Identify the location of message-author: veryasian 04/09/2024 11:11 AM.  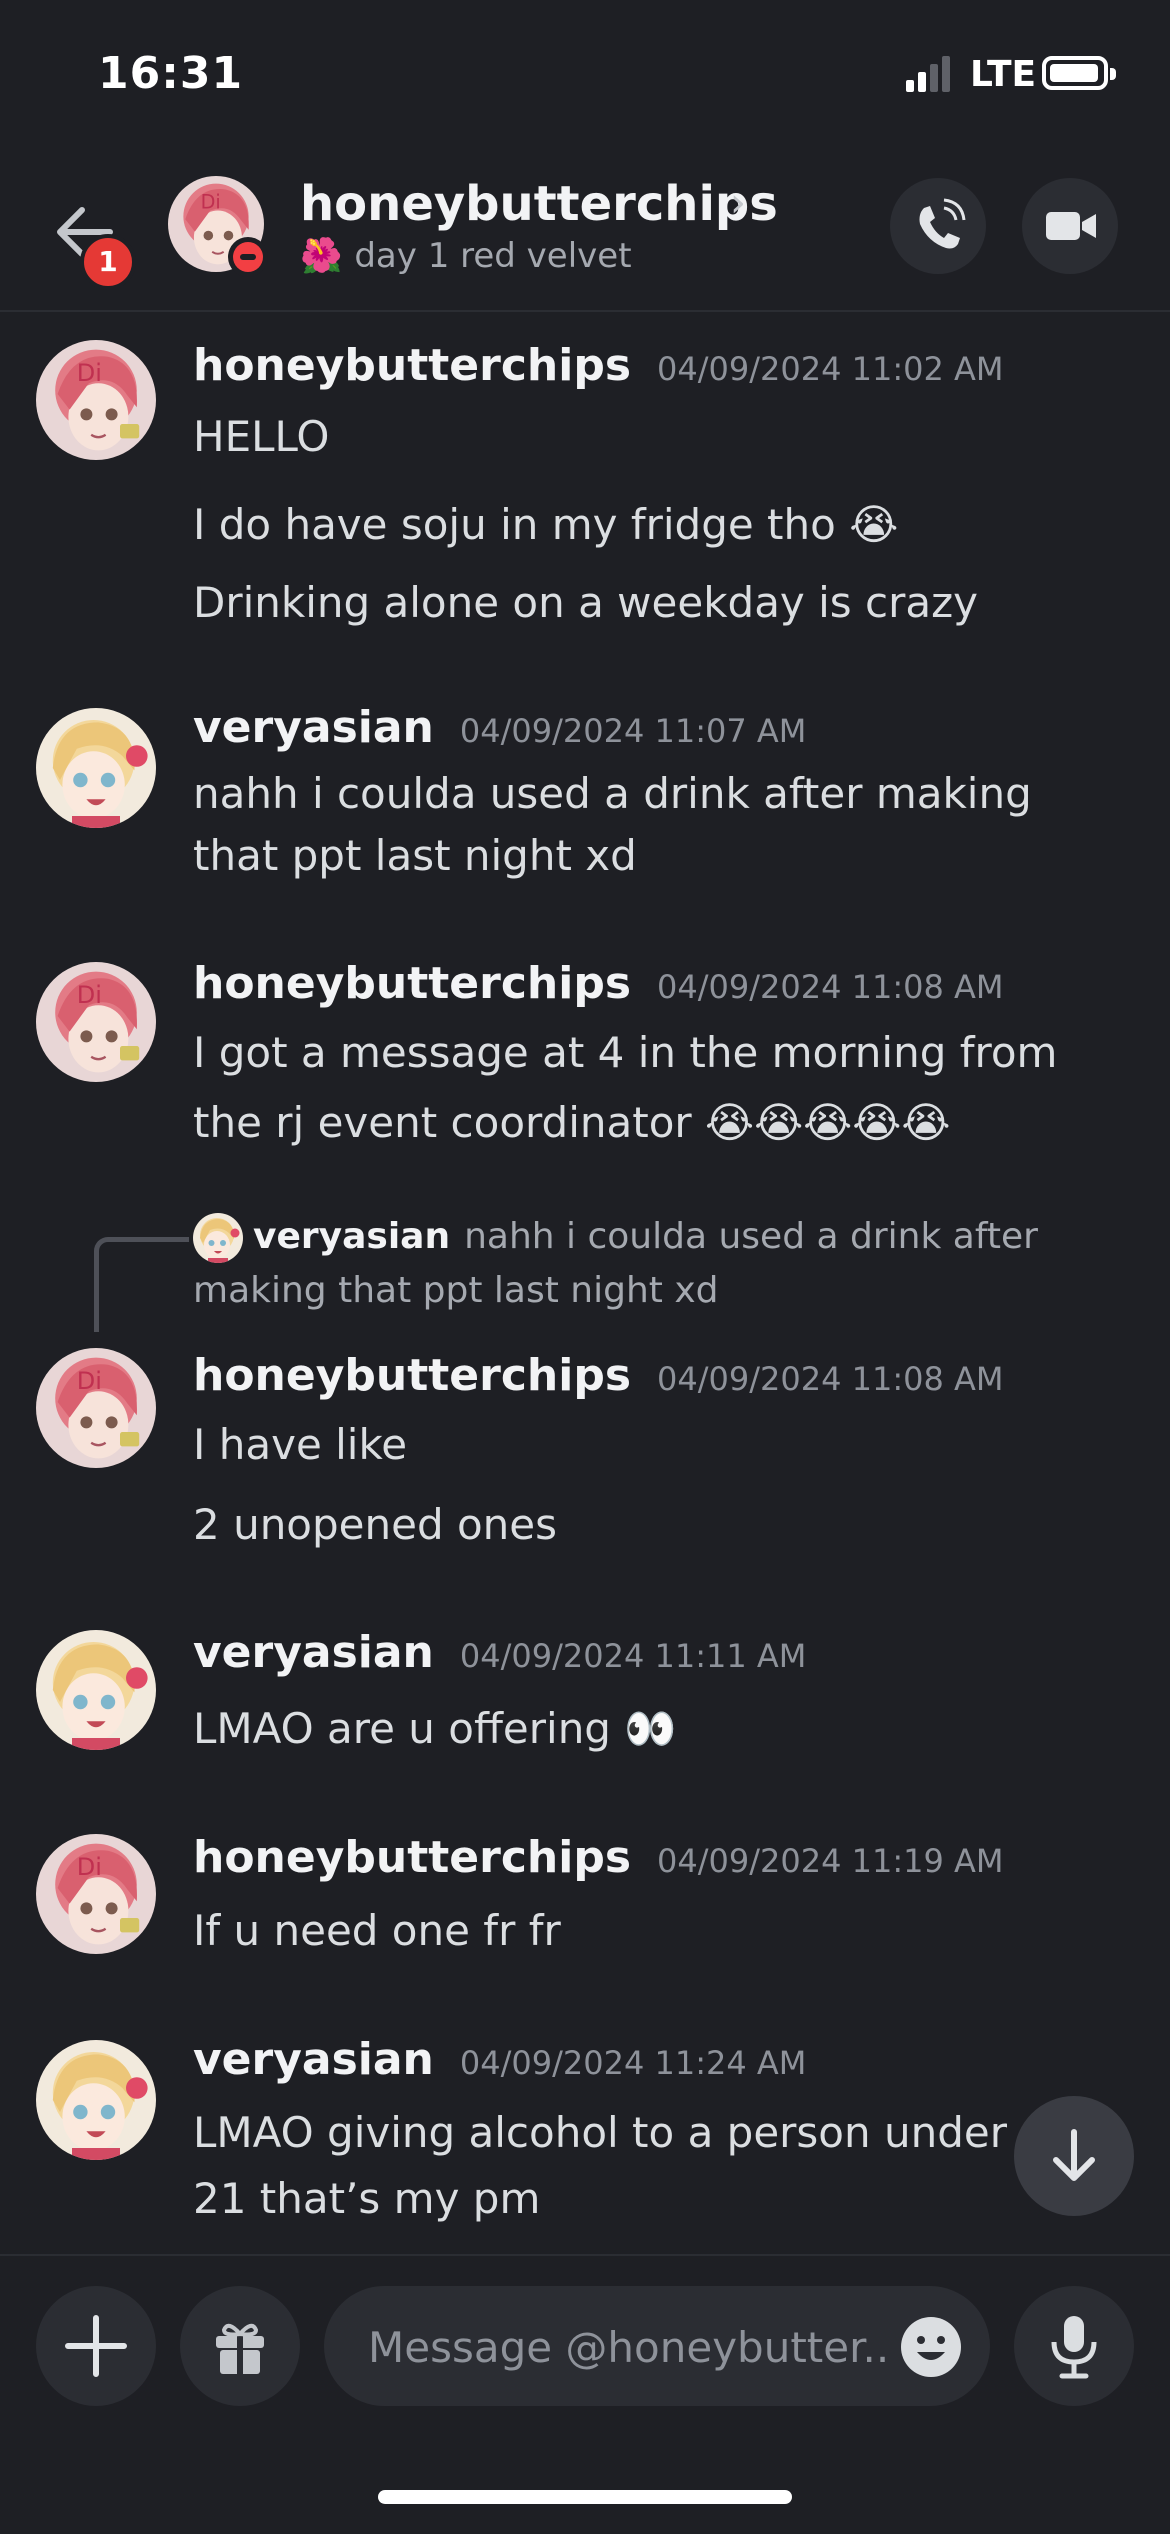
(499, 1652).